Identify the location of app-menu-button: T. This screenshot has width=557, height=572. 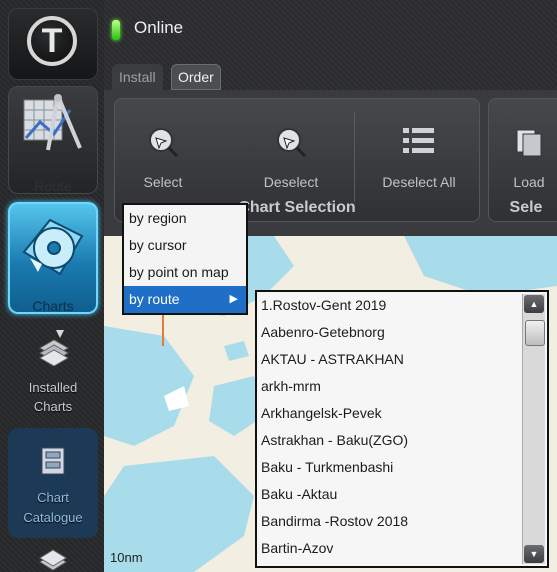
(53, 44).